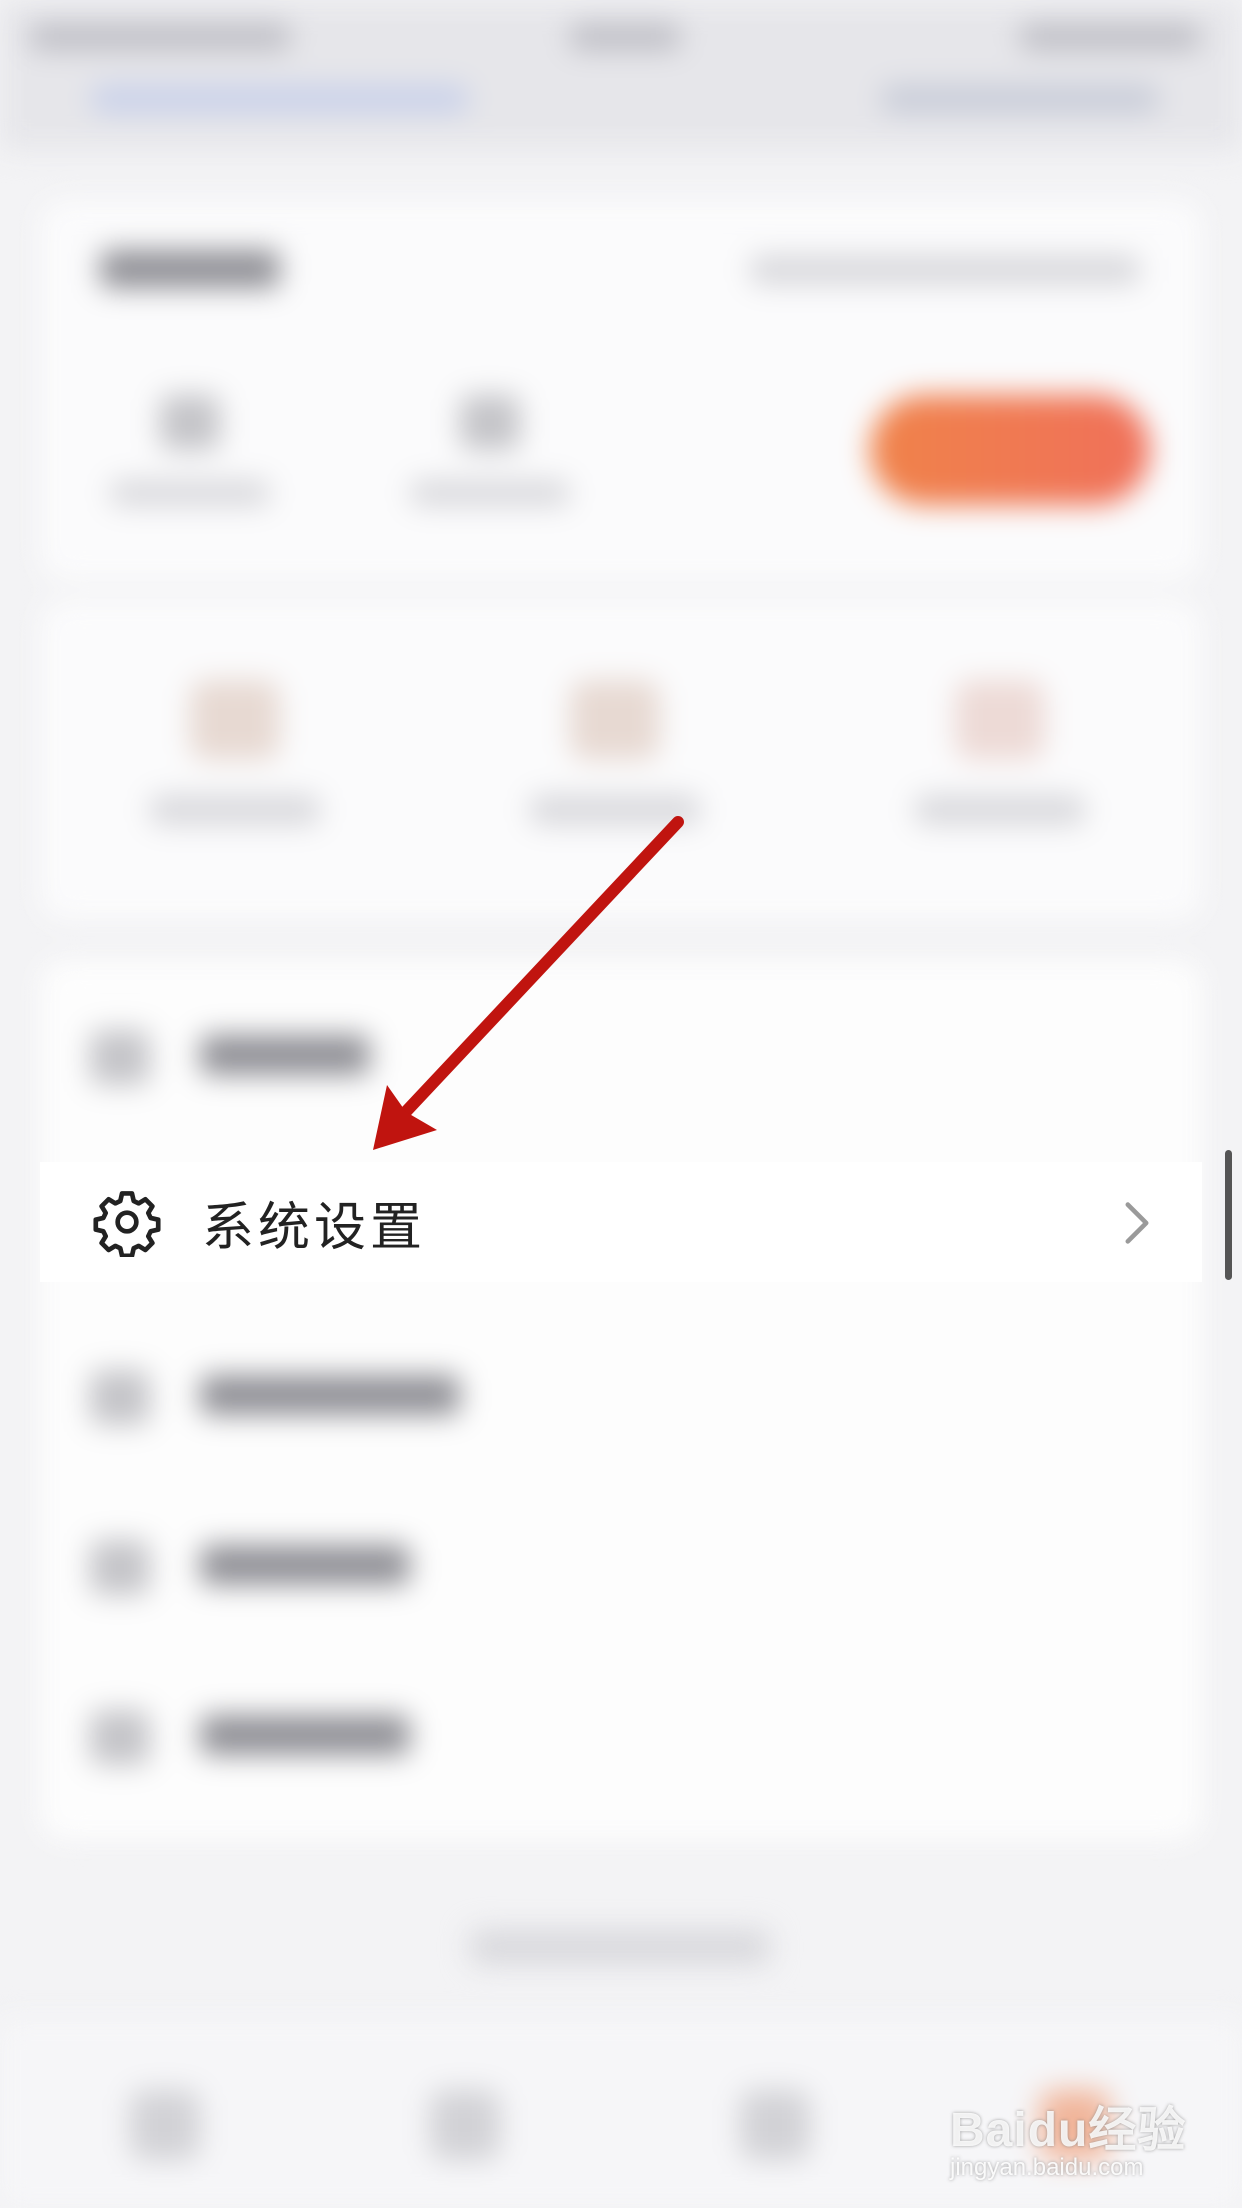 The height and width of the screenshot is (2208, 1242). Describe the element at coordinates (1020, 99) in the screenshot. I see `header-strip-right` at that location.